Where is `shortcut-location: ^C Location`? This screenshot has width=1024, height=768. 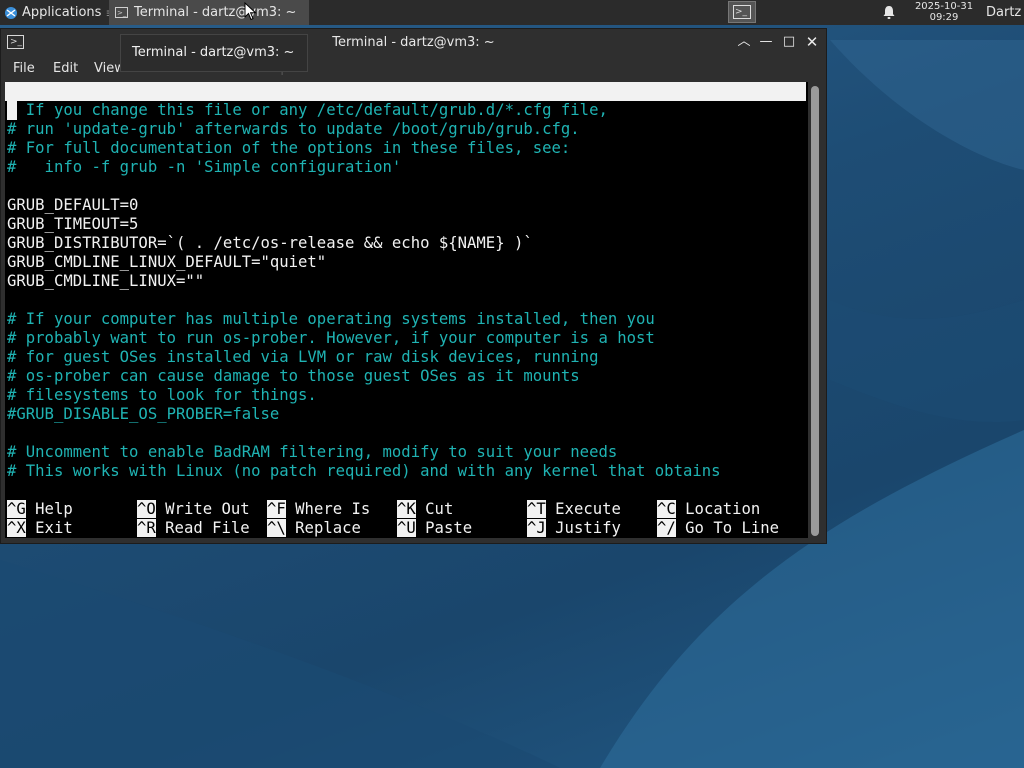 shortcut-location: ^C Location is located at coordinates (708, 509).